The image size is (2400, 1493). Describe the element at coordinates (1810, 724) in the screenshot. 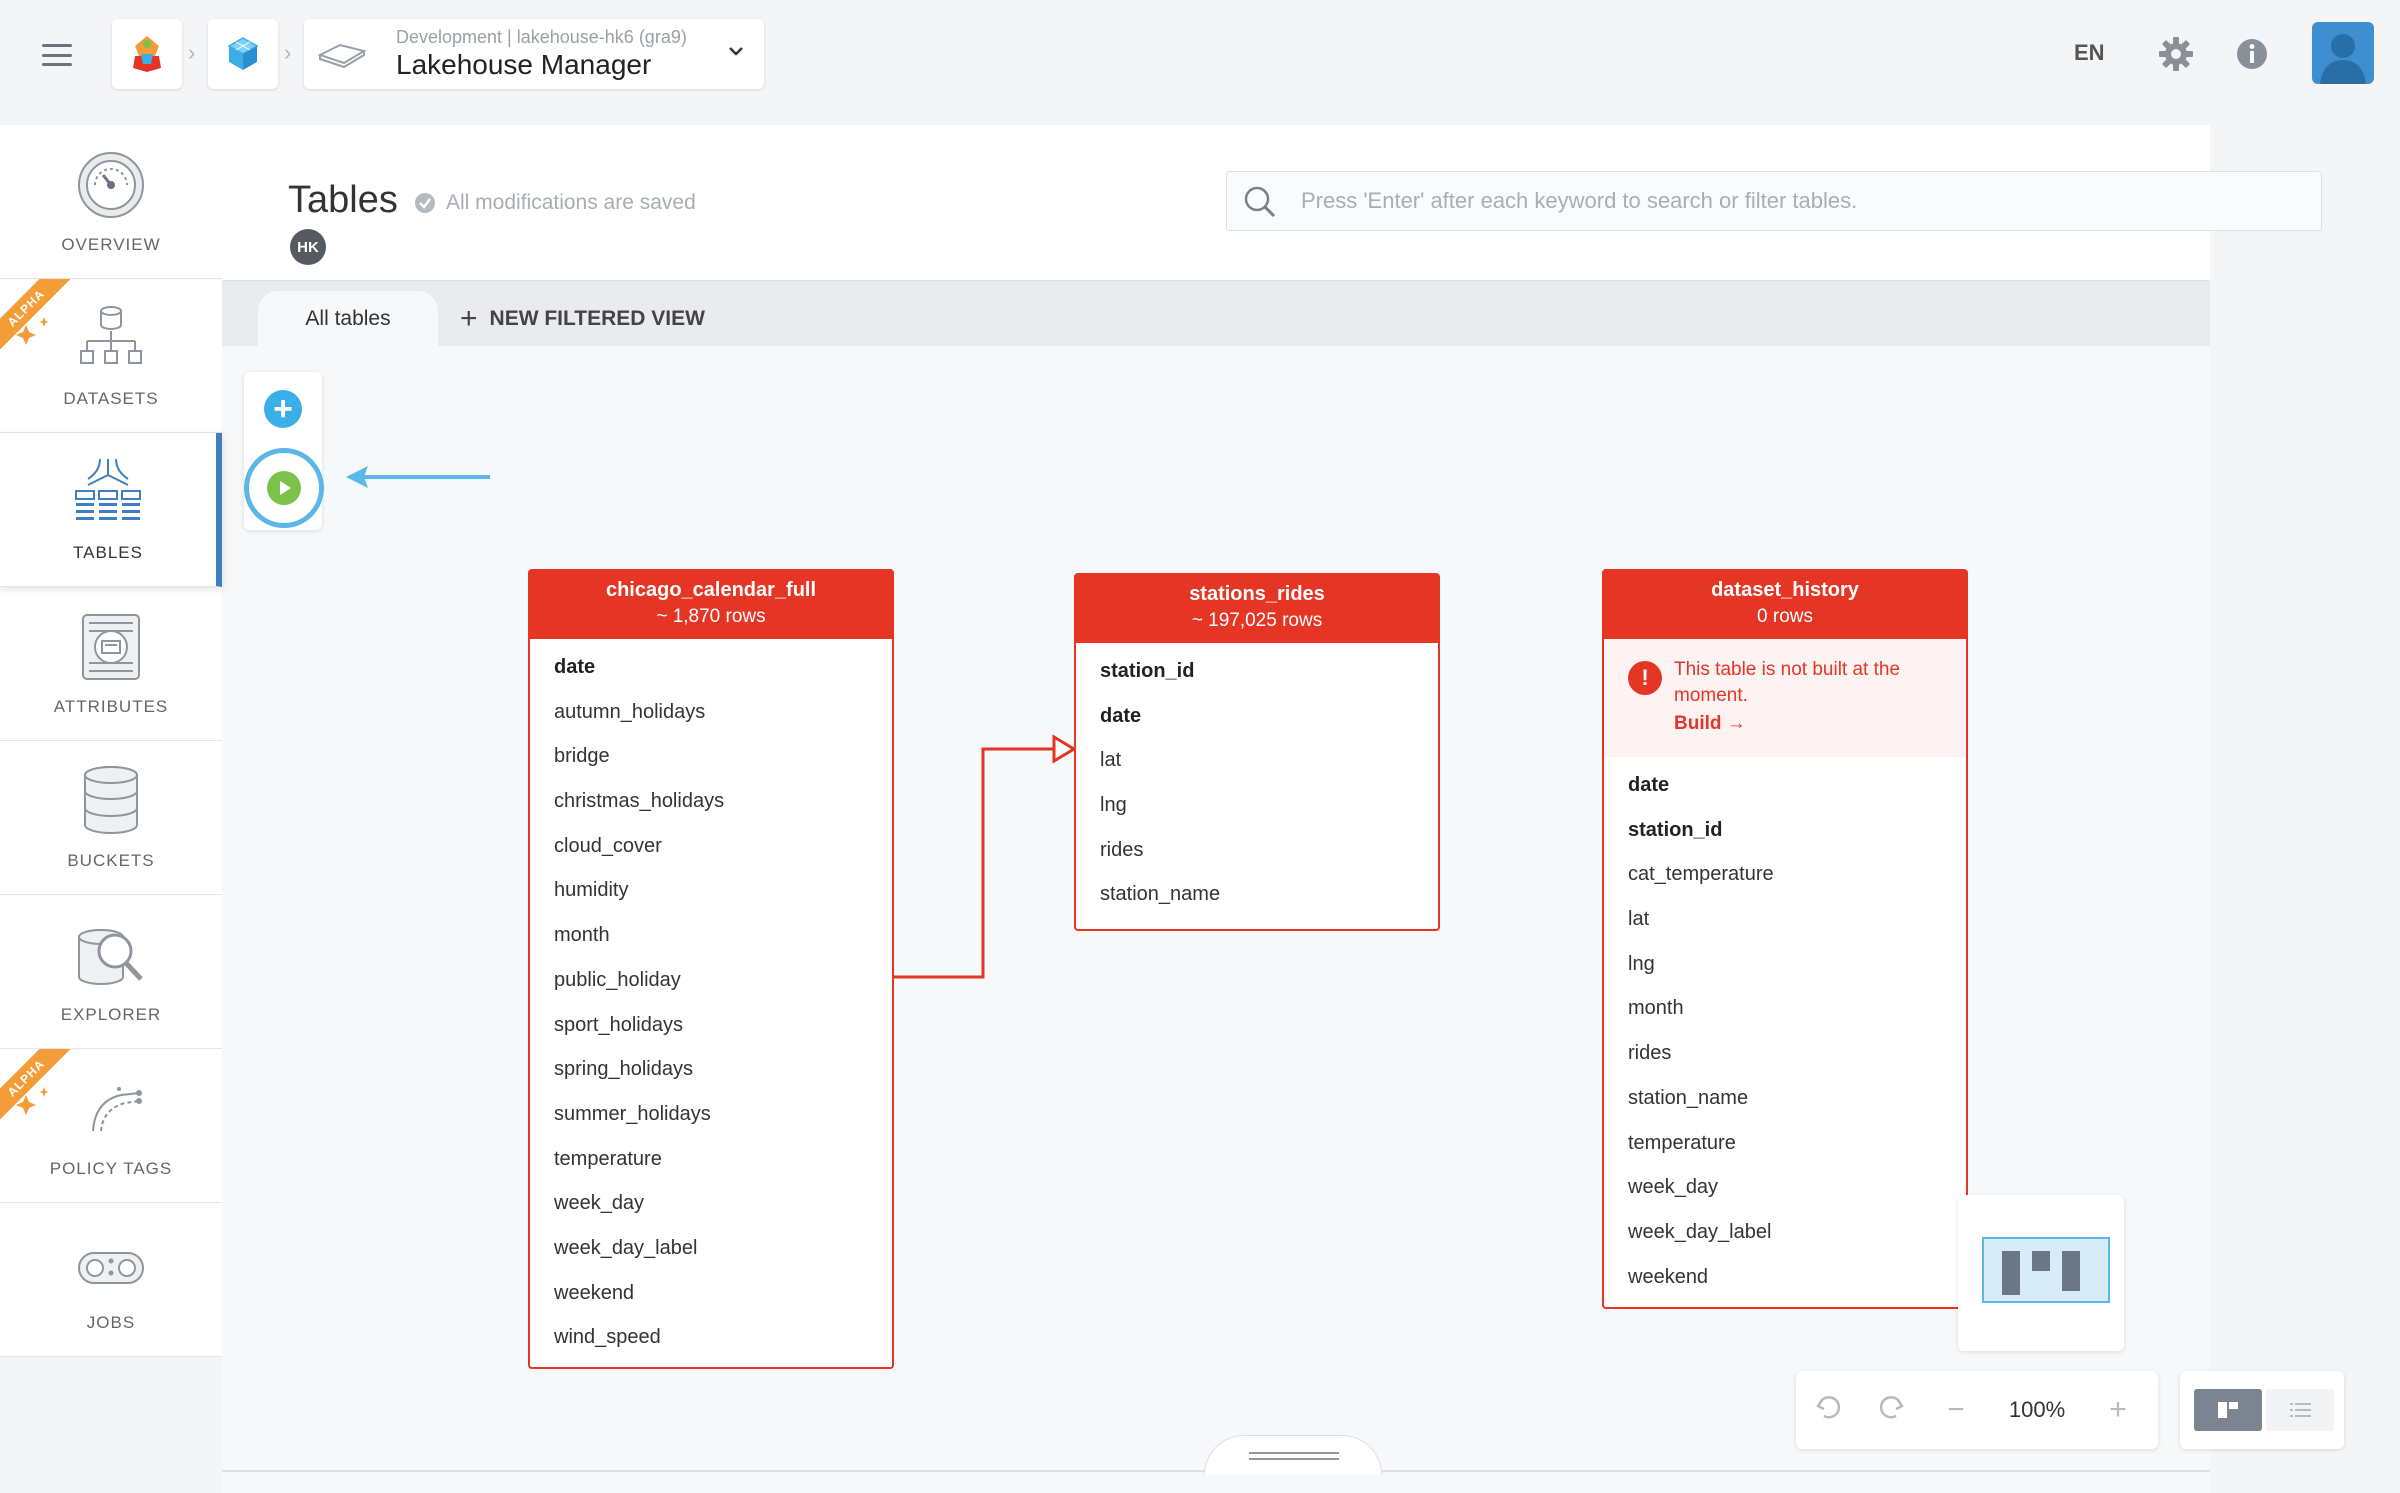

I see `build-table-link: Build →` at that location.